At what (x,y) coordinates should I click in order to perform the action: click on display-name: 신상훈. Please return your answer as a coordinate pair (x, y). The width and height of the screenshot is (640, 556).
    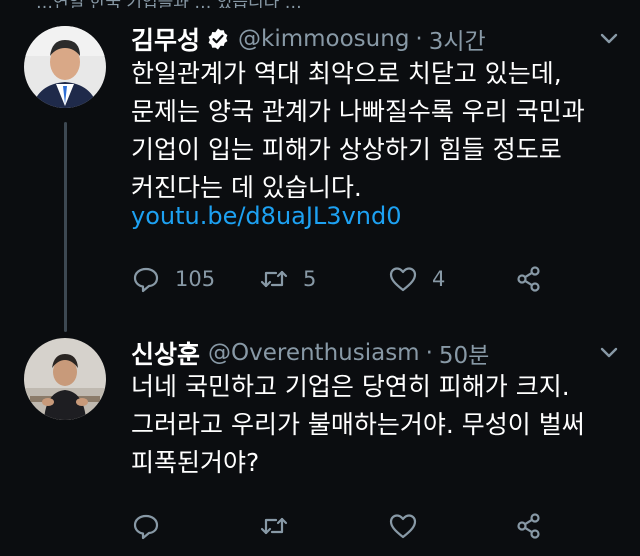
    Looking at the image, I should click on (165, 353).